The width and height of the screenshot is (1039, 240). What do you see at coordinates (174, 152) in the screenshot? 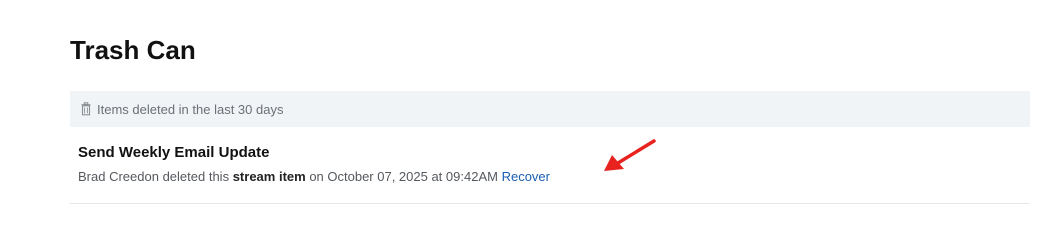
I see `item-title: Send Weekly Email Update` at bounding box center [174, 152].